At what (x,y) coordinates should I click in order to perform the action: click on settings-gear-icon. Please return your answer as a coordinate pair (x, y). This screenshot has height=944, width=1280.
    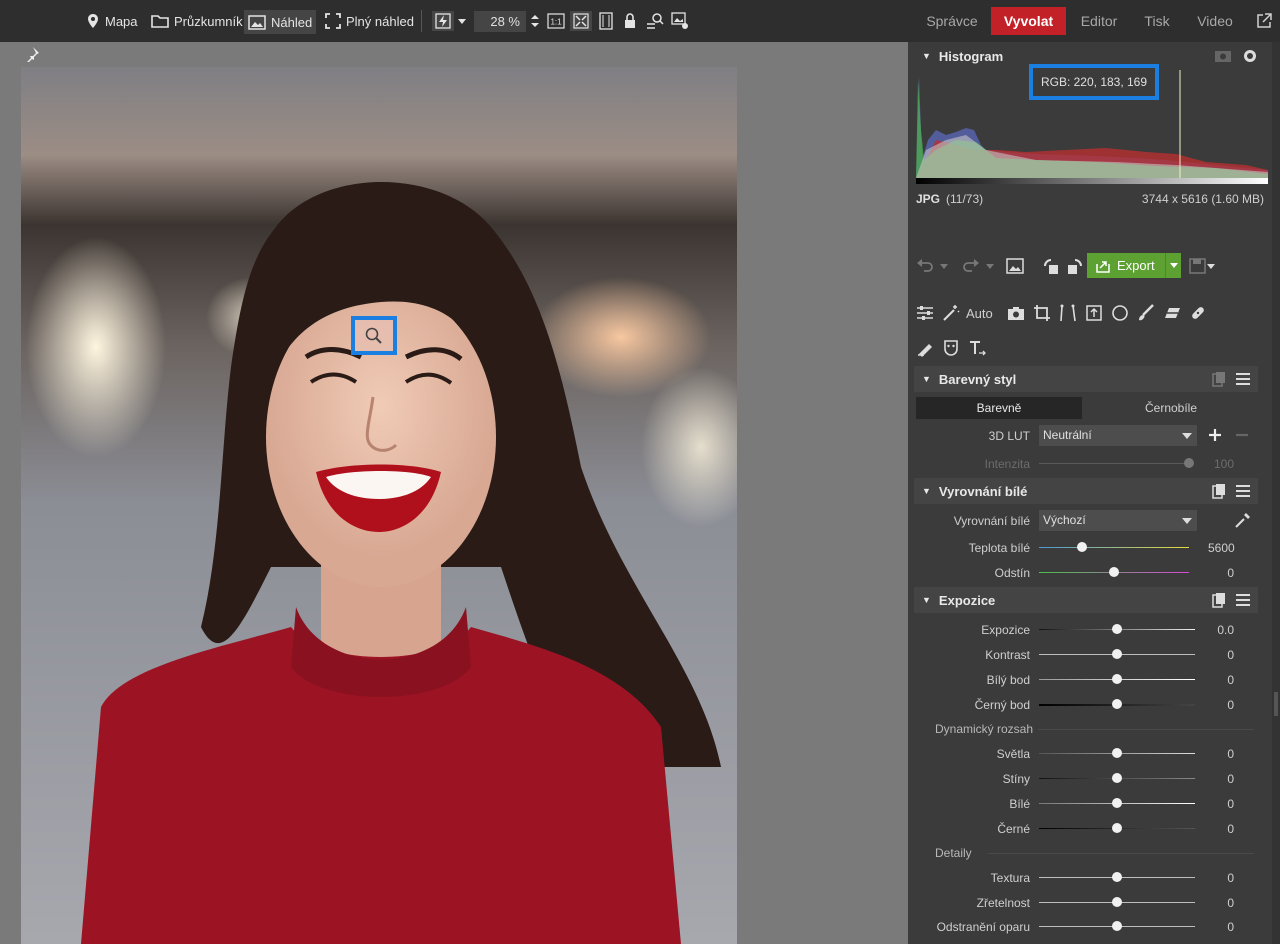
    Looking at the image, I should click on (1250, 56).